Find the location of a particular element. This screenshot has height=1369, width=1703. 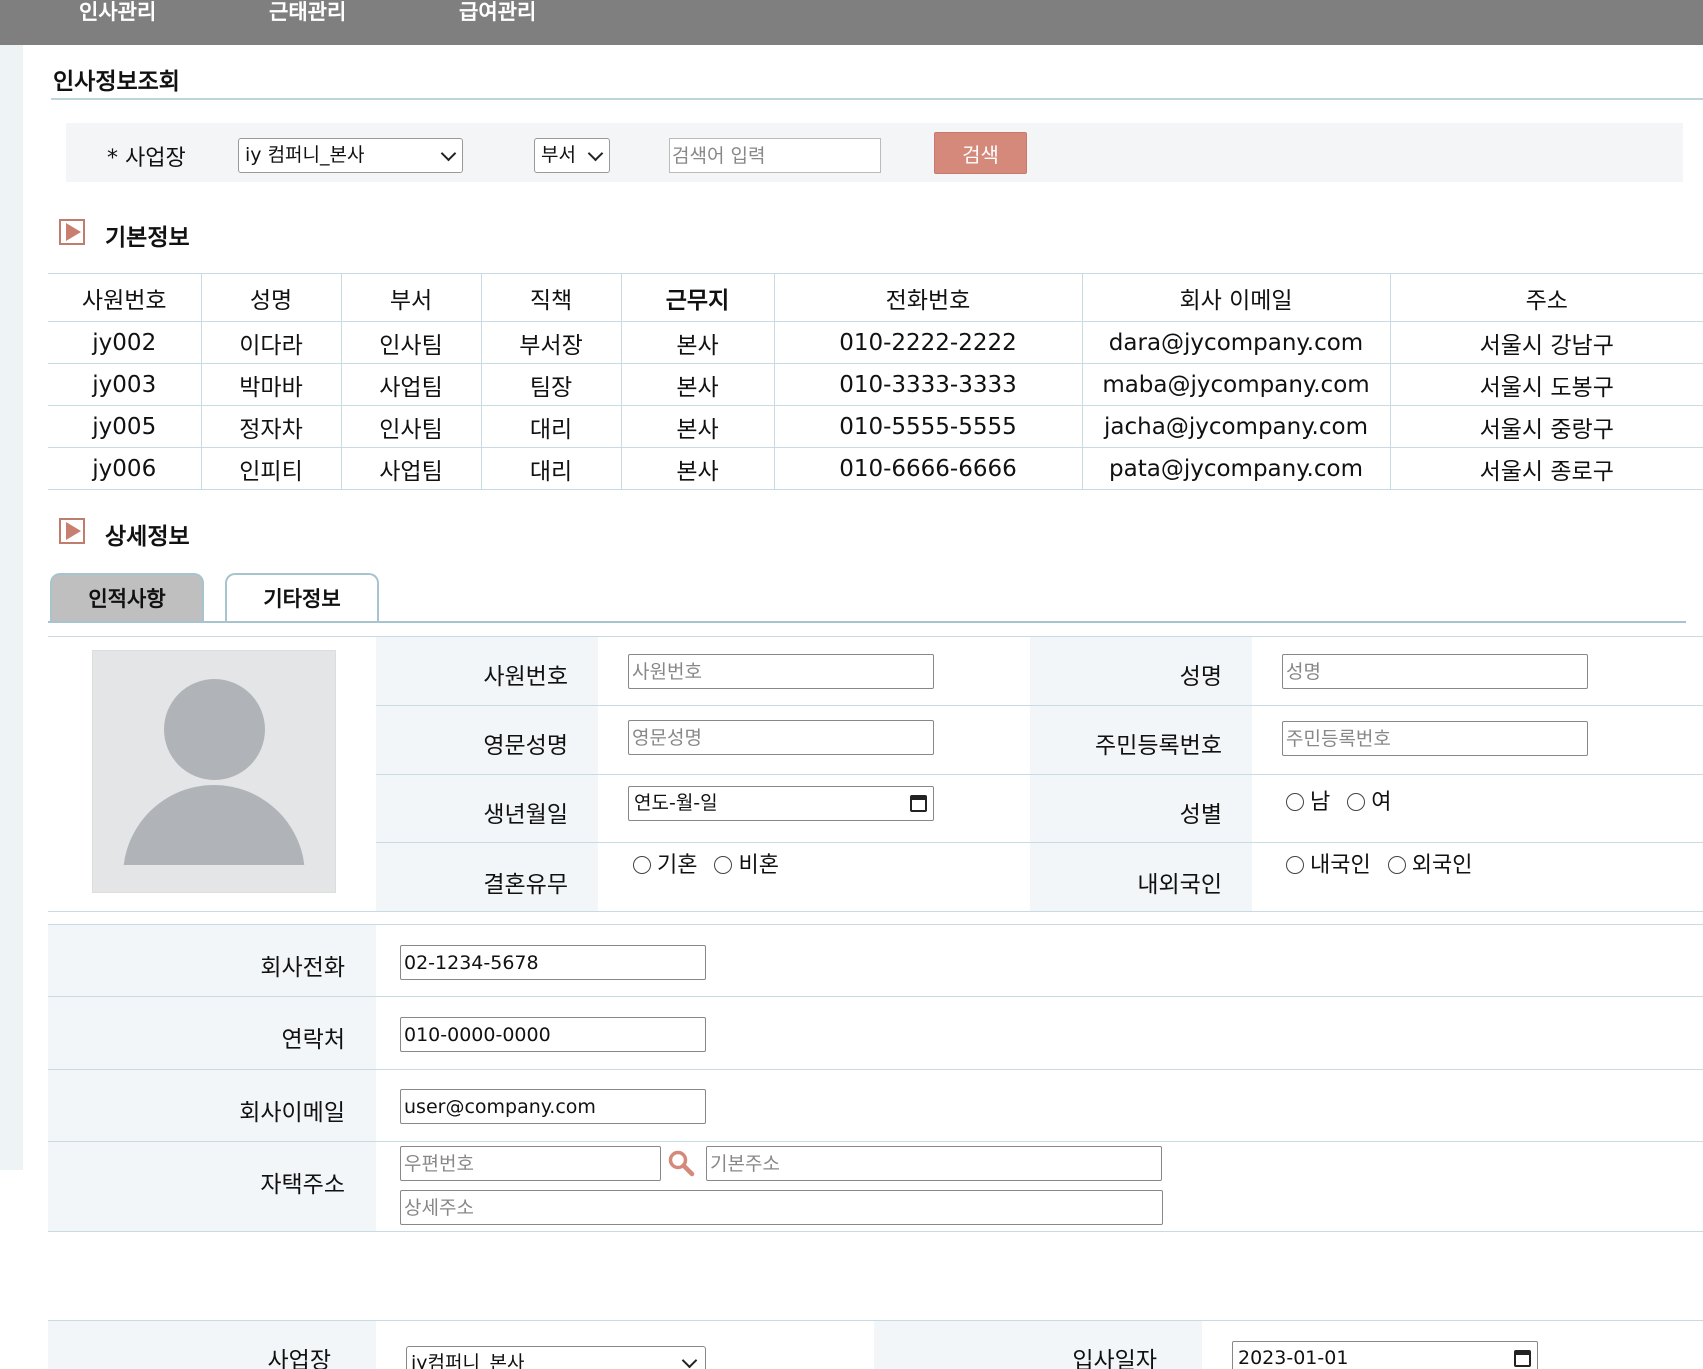

rrn-field is located at coordinates (1435, 738).